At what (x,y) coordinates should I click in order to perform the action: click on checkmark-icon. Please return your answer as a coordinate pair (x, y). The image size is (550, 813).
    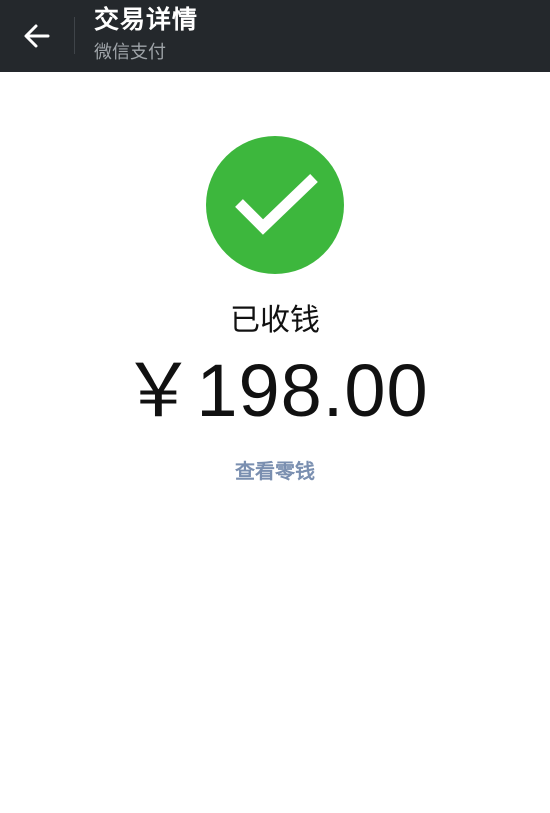
    Looking at the image, I should click on (275, 205).